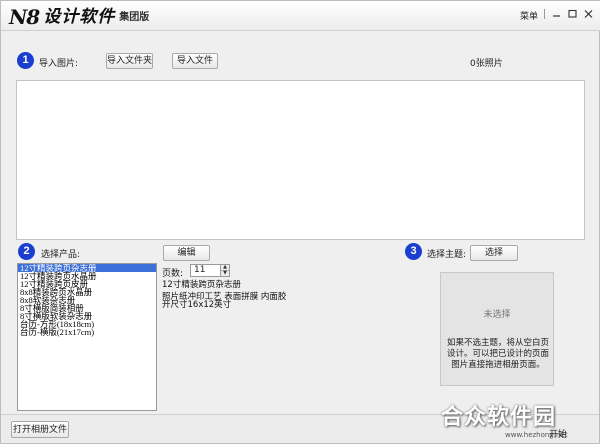 This screenshot has width=600, height=444. What do you see at coordinates (556, 14) in the screenshot?
I see `minimize-icon` at bounding box center [556, 14].